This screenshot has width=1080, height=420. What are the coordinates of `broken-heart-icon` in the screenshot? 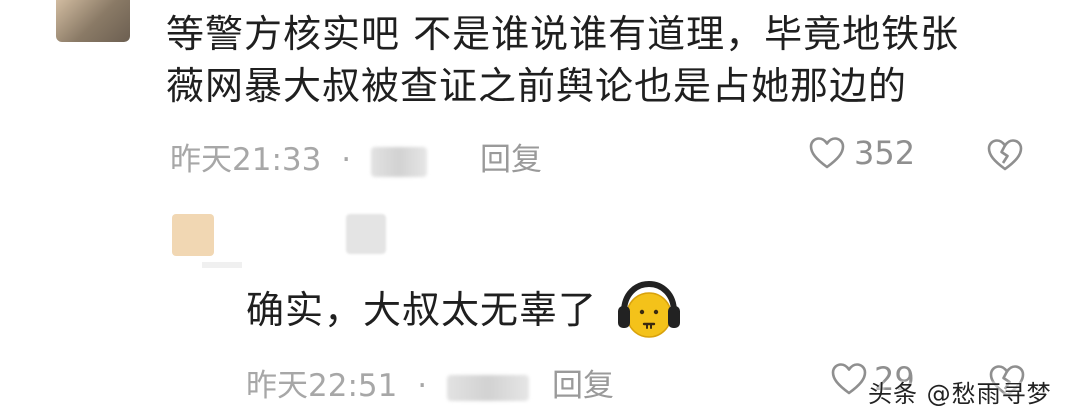 It's located at (1005, 155).